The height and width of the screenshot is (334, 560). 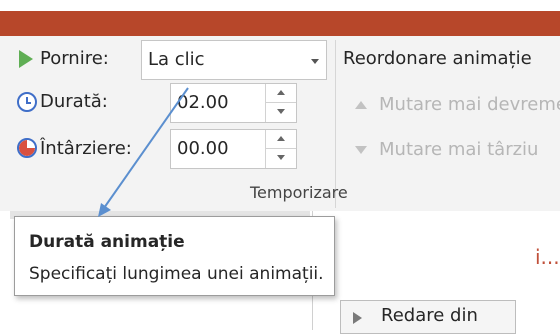 What do you see at coordinates (233, 103) in the screenshot?
I see `duration-spinner: 02.00` at bounding box center [233, 103].